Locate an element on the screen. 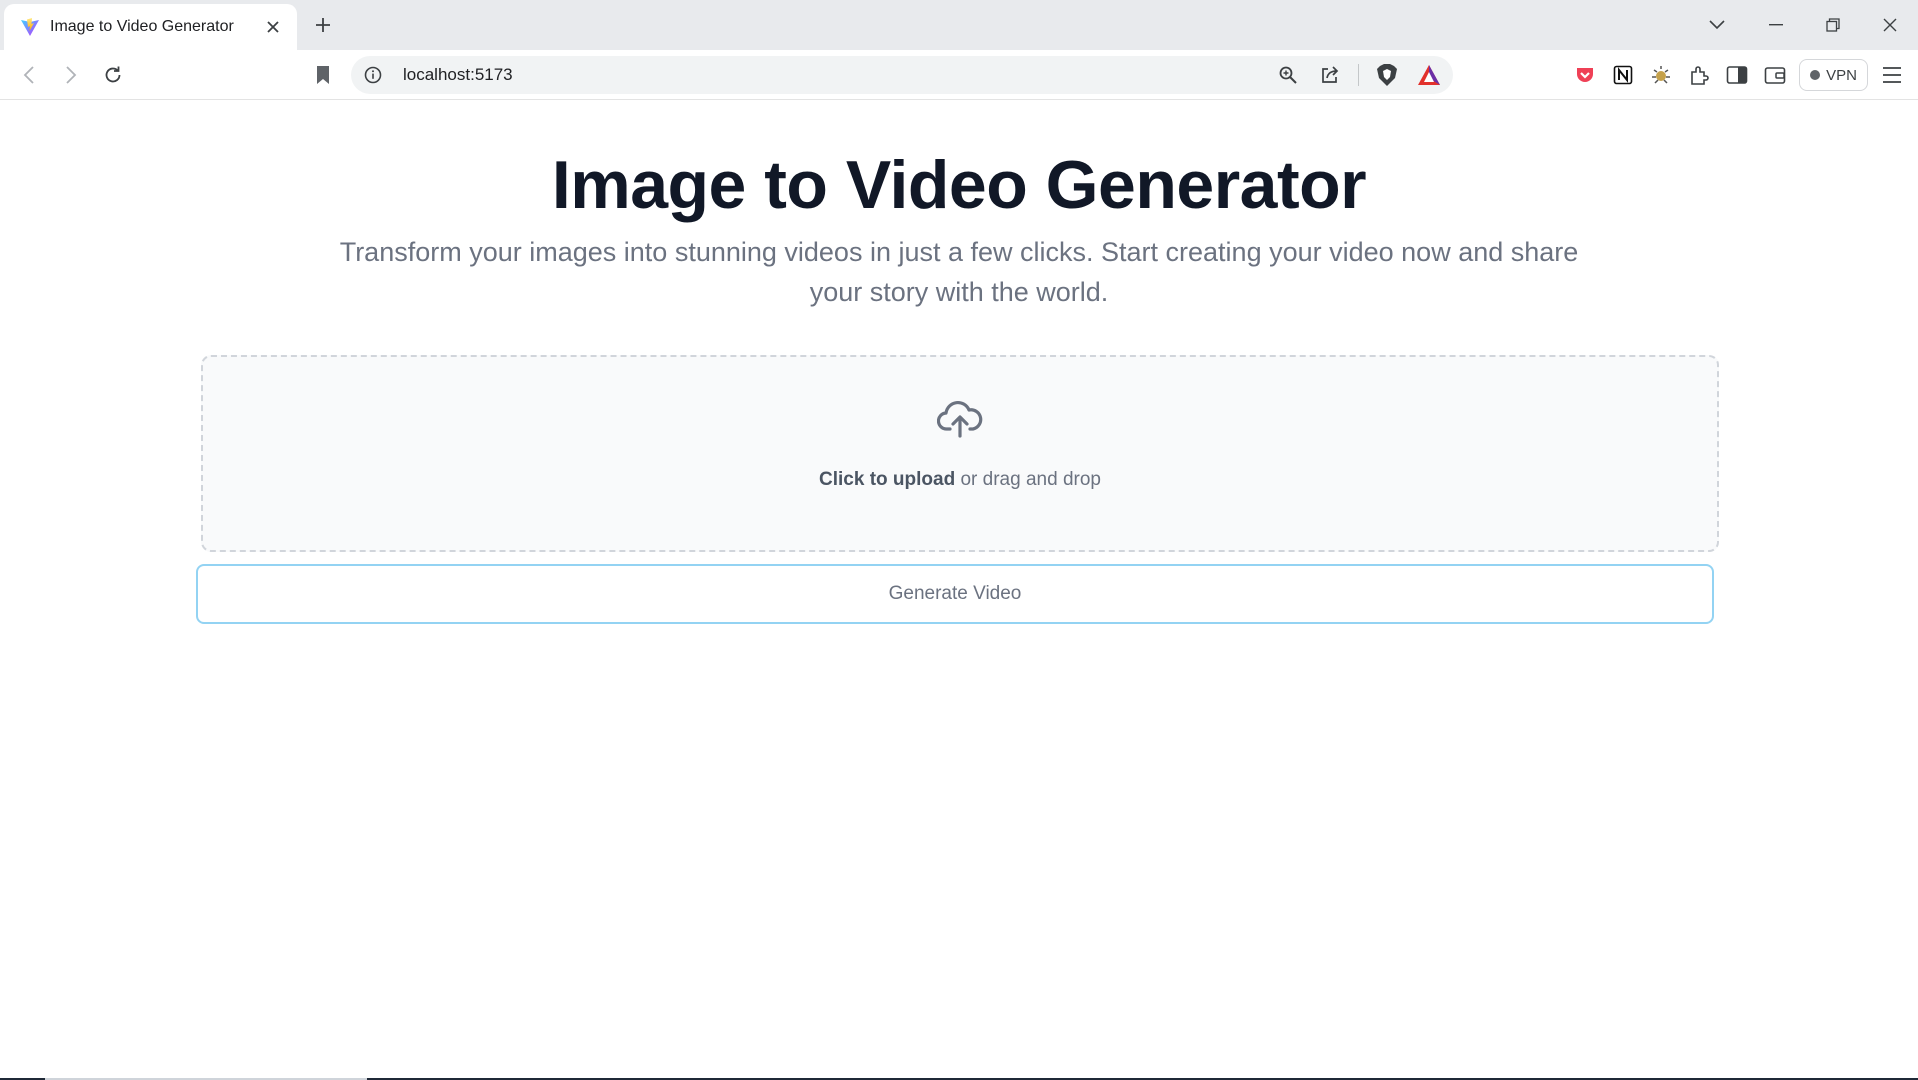 Image resolution: width=1918 pixels, height=1080 pixels. generate-video-button: Generate Video is located at coordinates (955, 594).